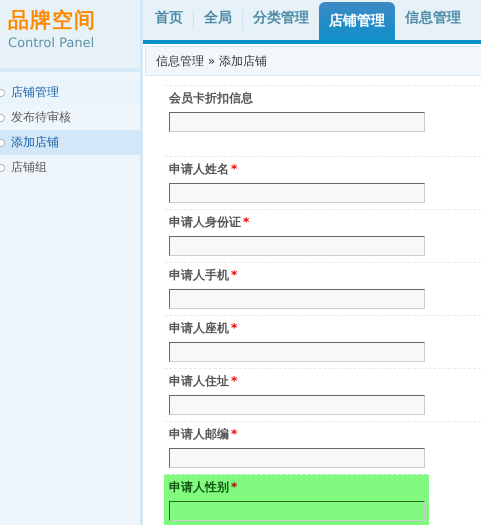 The width and height of the screenshot is (481, 525). I want to click on breadcrumb: 信息管理 » 添加店铺, so click(211, 61).